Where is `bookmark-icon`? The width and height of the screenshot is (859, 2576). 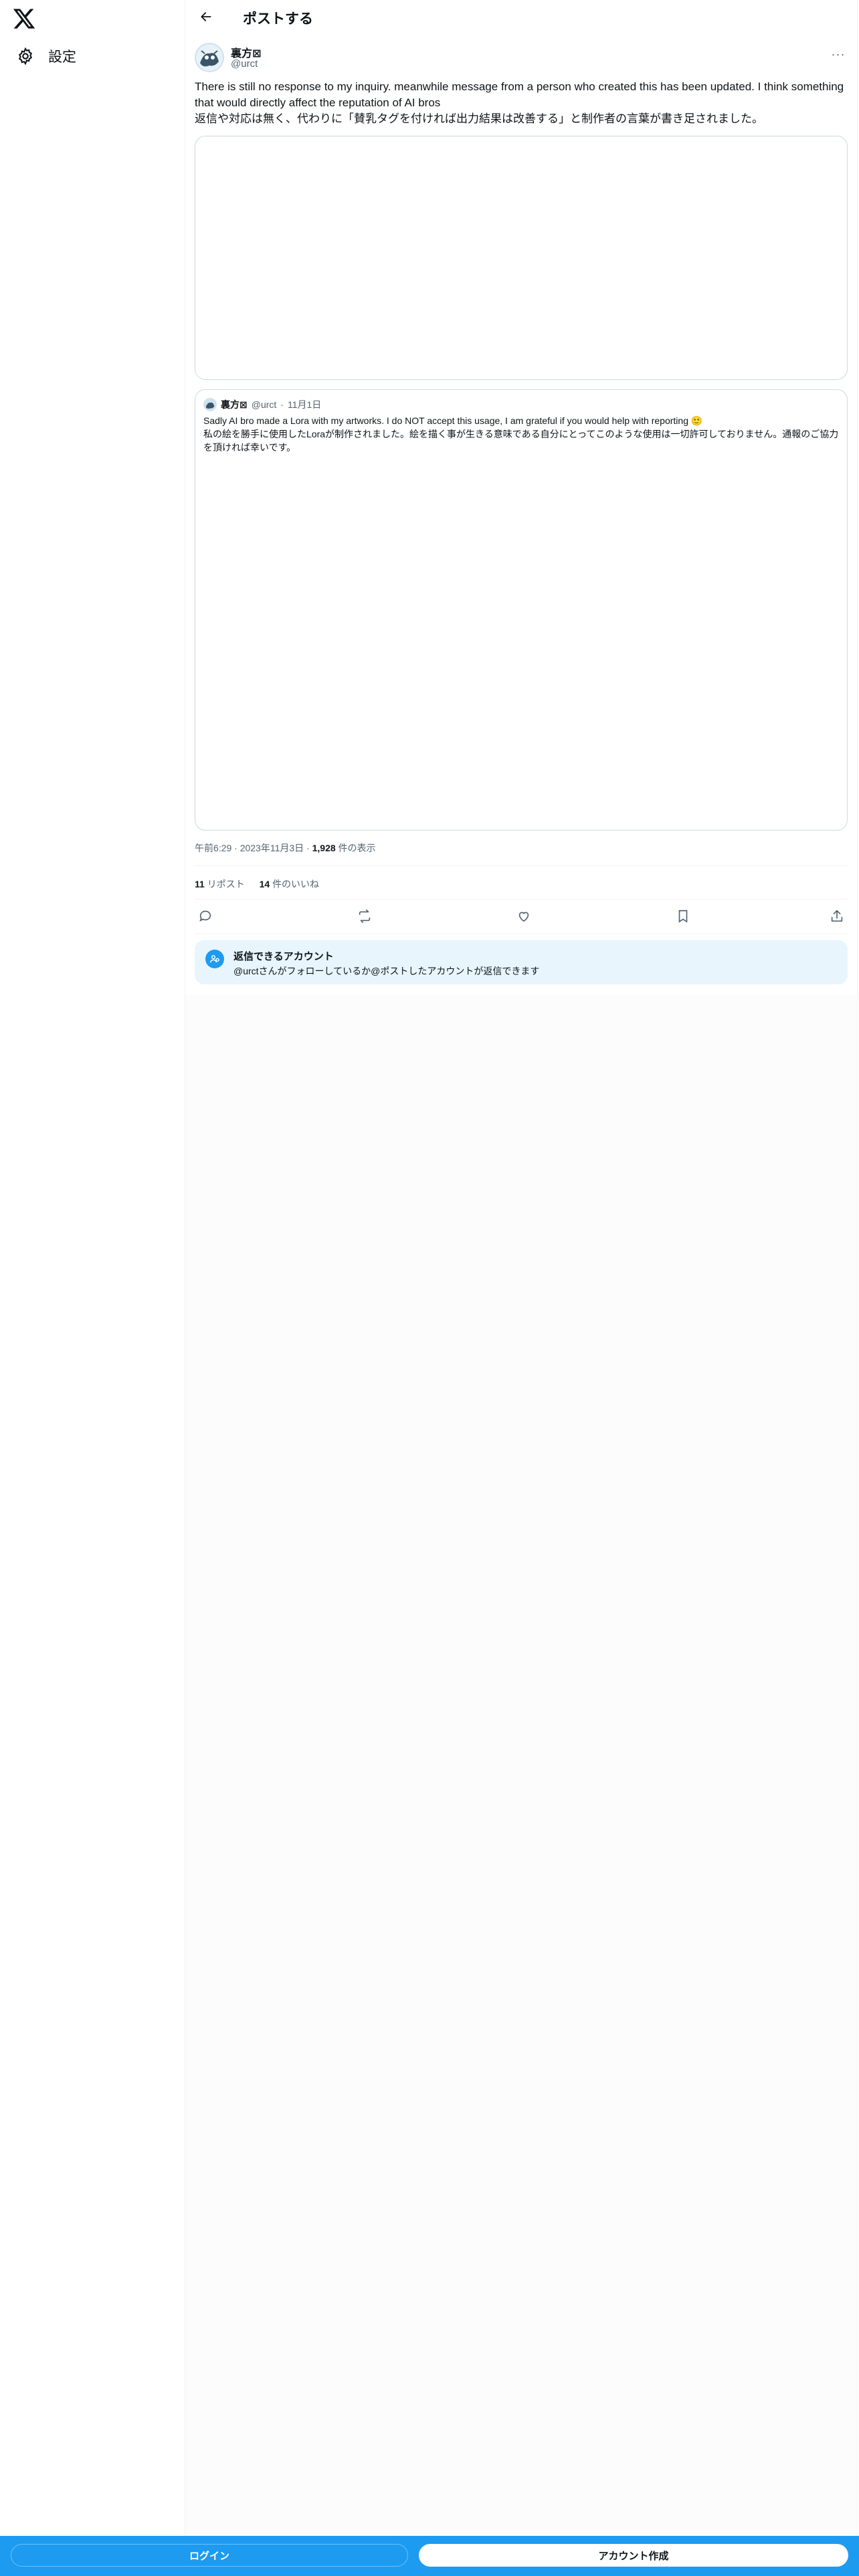
bookmark-icon is located at coordinates (683, 918).